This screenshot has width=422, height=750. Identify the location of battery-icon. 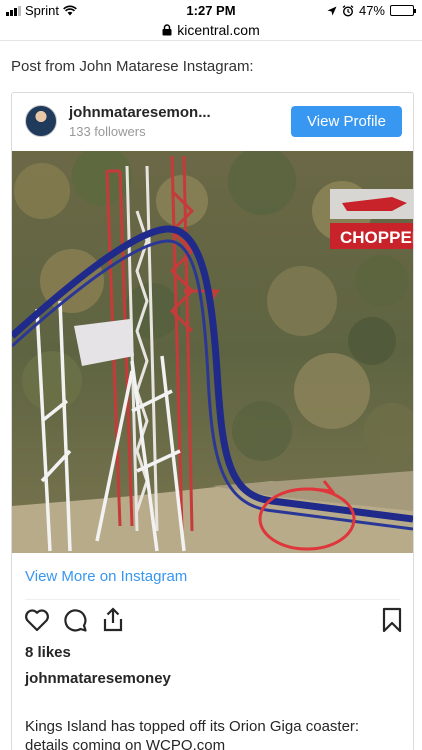
(403, 10).